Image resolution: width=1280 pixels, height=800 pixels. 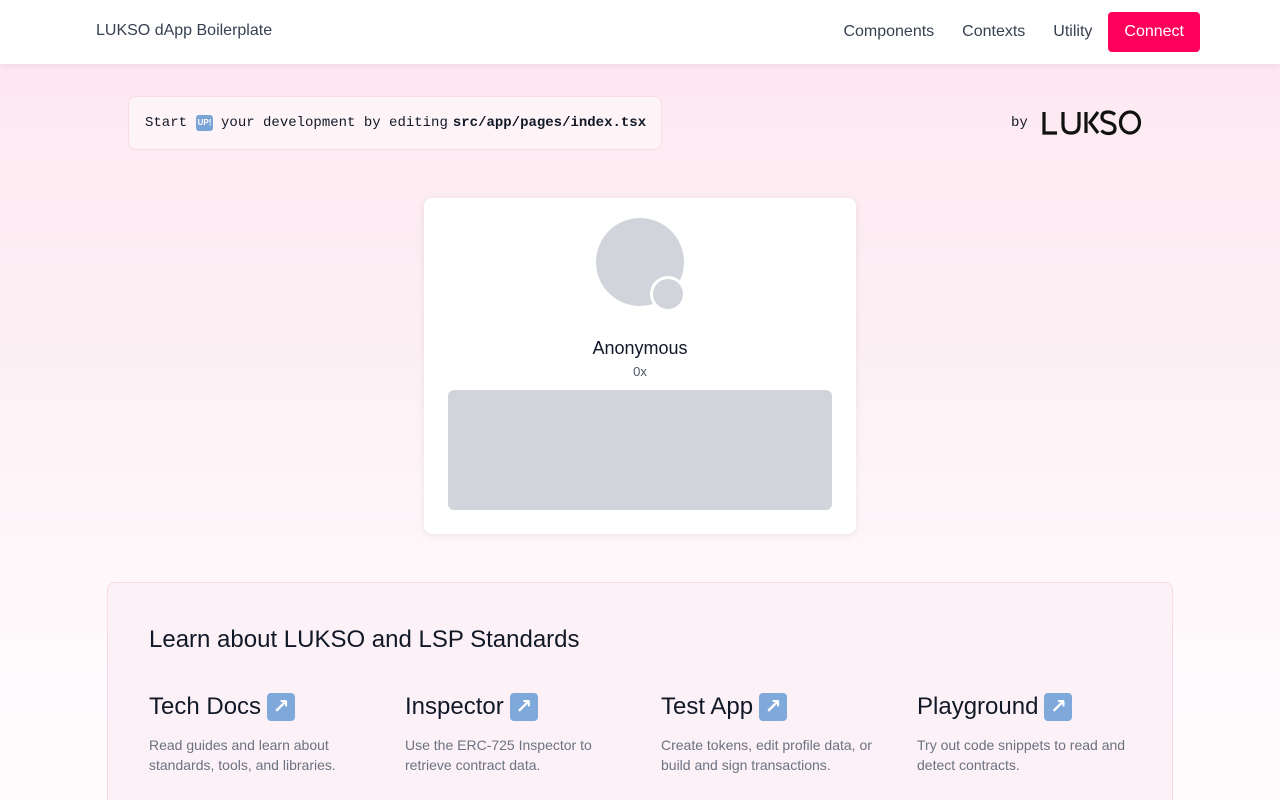 What do you see at coordinates (166, 123) in the screenshot?
I see `banner-prefix: Start` at bounding box center [166, 123].